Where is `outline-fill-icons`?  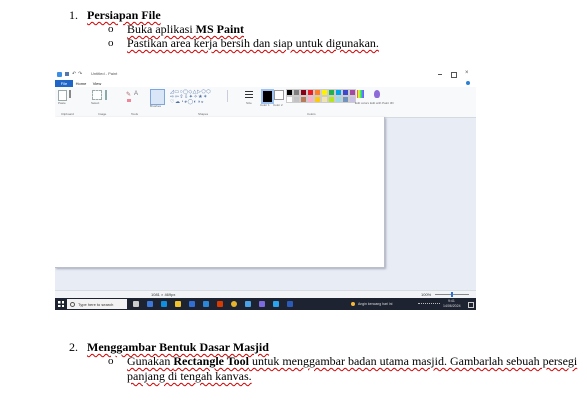 outline-fill-icons is located at coordinates (235, 96).